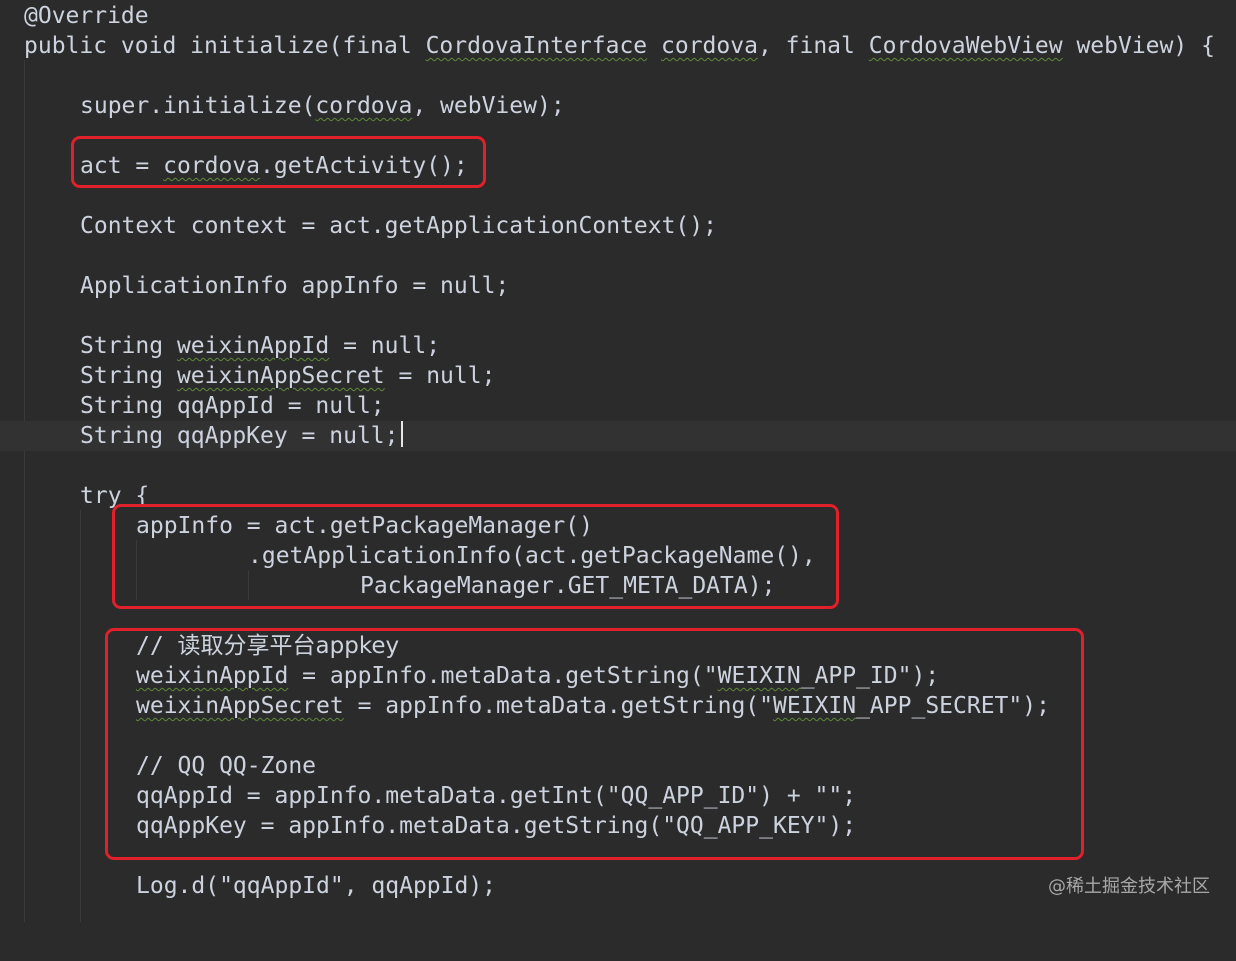 This screenshot has width=1236, height=961. Describe the element at coordinates (813, 46) in the screenshot. I see `code-text: , final` at that location.